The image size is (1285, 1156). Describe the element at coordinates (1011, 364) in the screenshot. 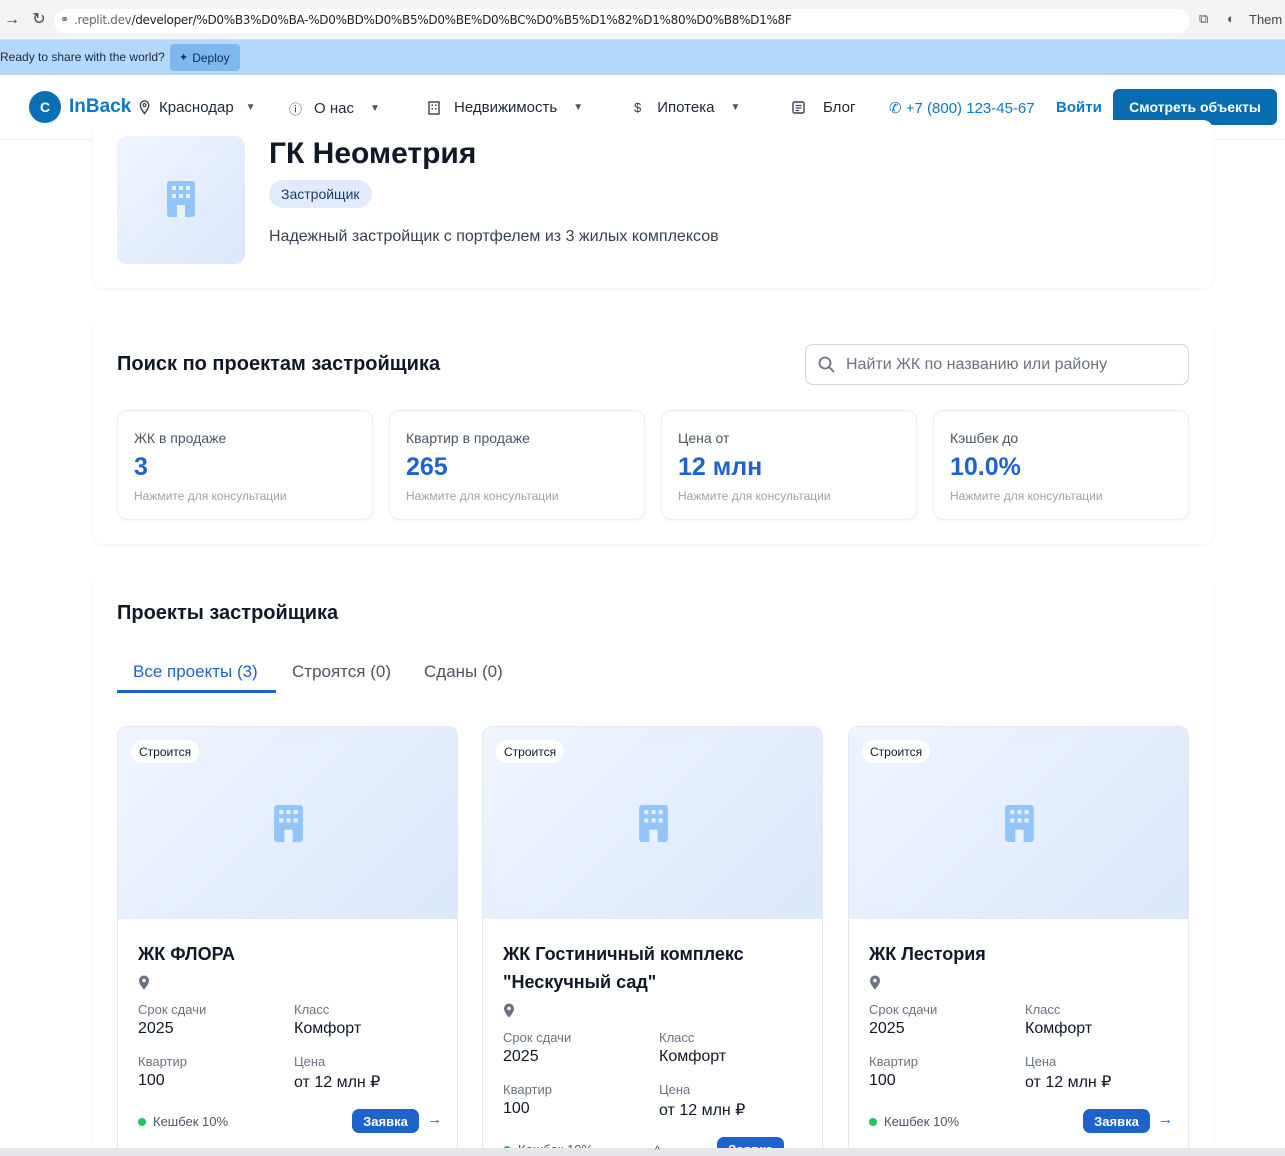

I see `search-input` at that location.